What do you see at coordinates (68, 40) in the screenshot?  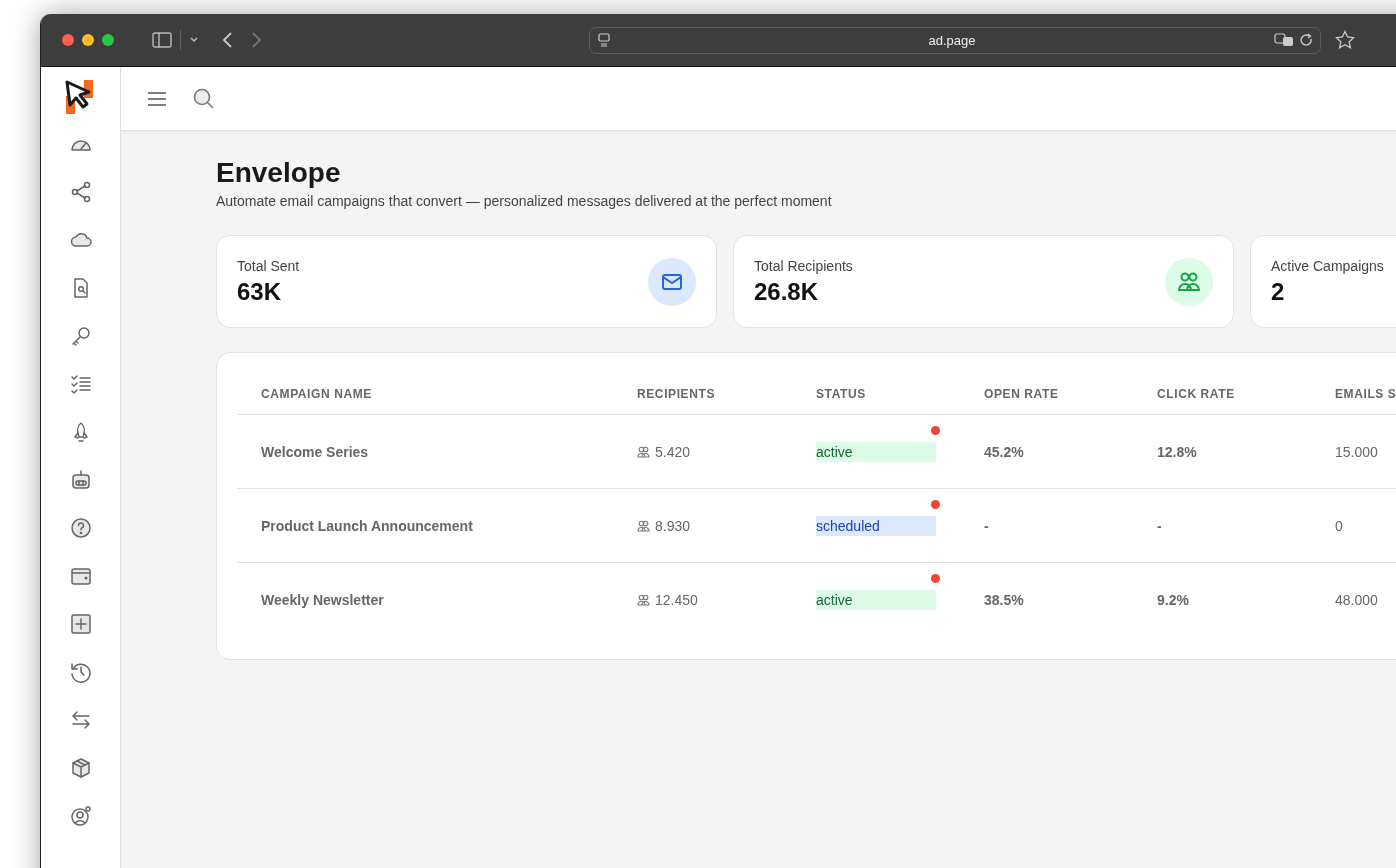 I see `close-window-button` at bounding box center [68, 40].